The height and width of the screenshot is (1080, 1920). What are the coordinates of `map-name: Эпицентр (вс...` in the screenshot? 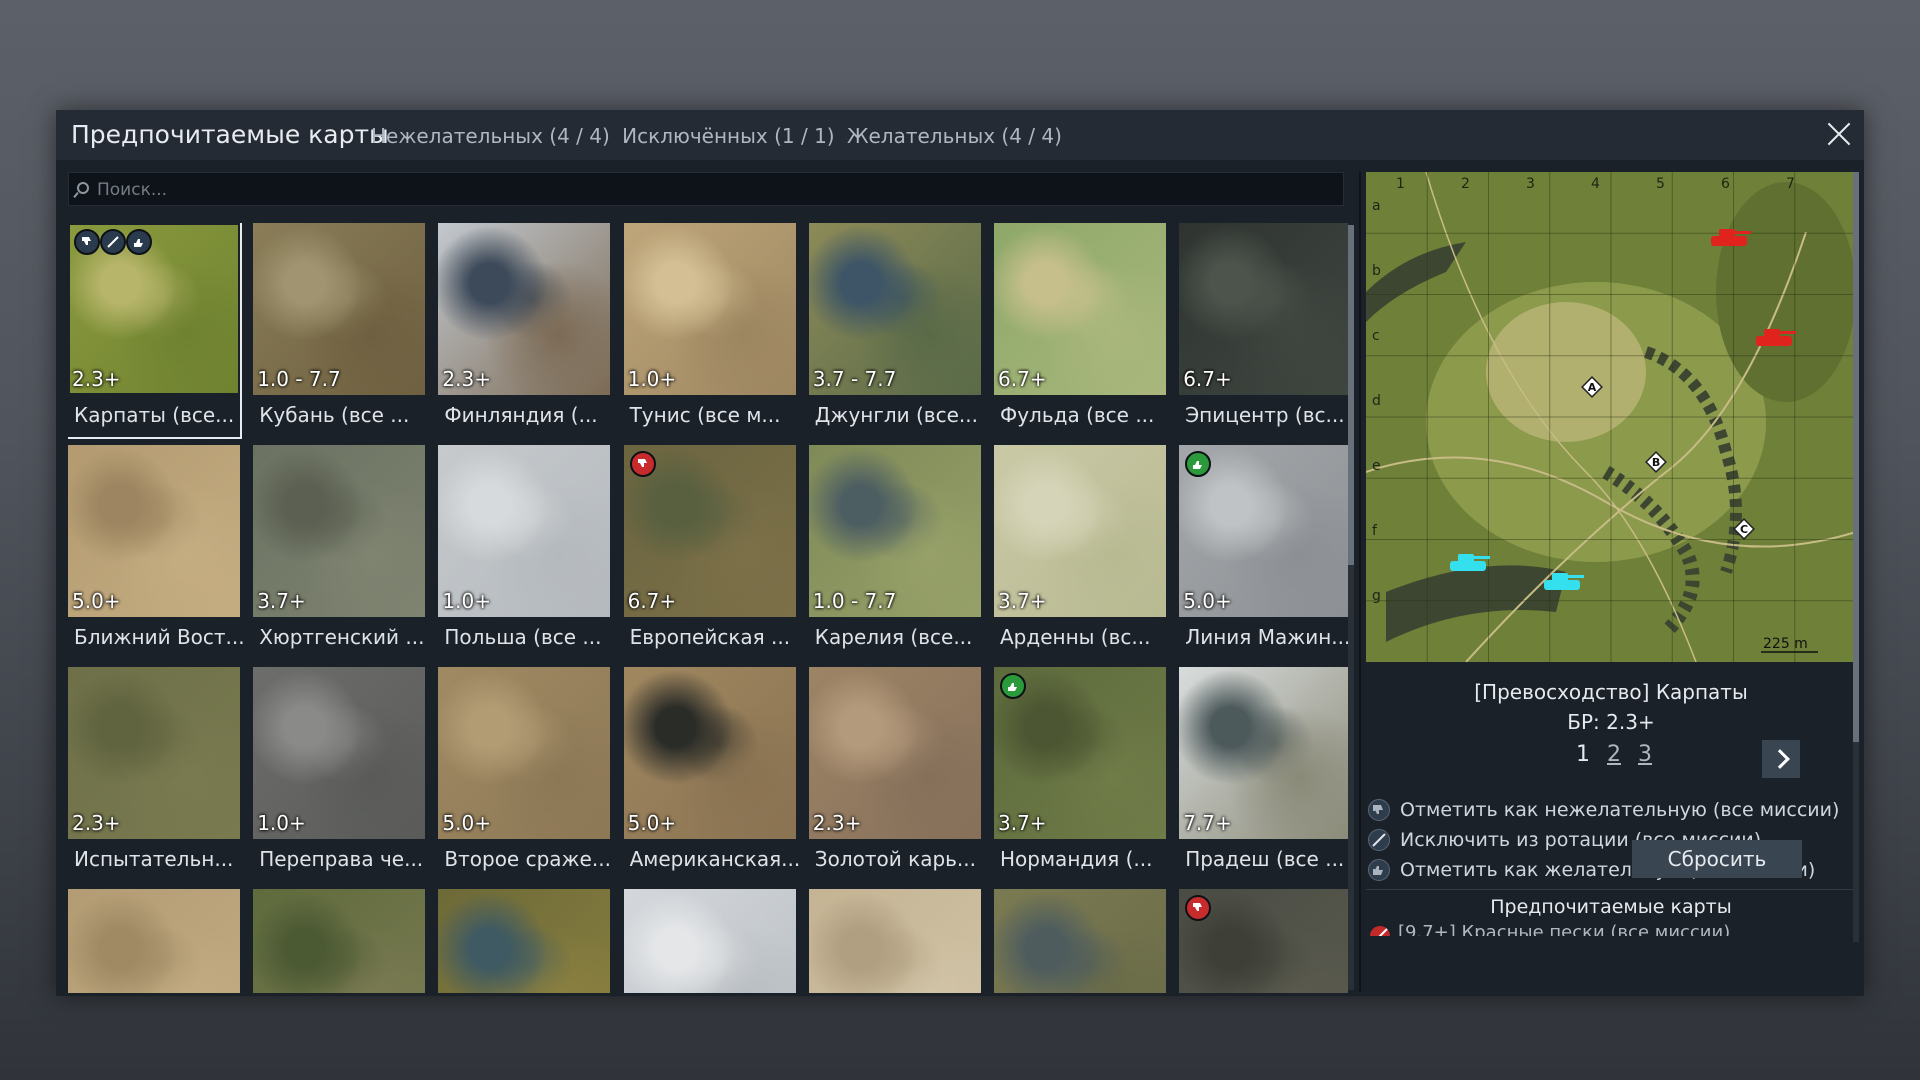 It's located at (1265, 415).